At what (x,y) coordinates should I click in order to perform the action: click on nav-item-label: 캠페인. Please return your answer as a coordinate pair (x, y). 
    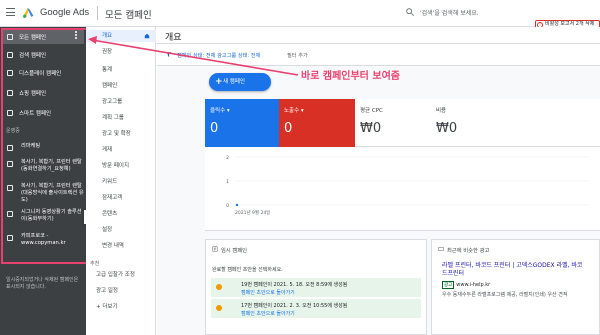
    Looking at the image, I should click on (110, 86).